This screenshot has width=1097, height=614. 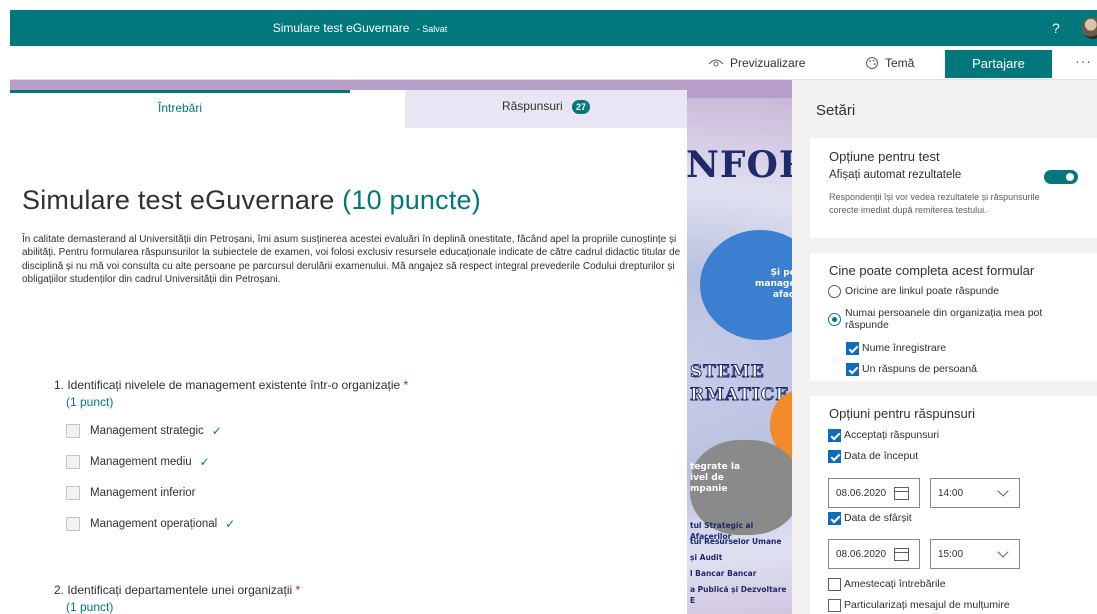 I want to click on end-date-value: 08.06.2020, so click(x=861, y=554).